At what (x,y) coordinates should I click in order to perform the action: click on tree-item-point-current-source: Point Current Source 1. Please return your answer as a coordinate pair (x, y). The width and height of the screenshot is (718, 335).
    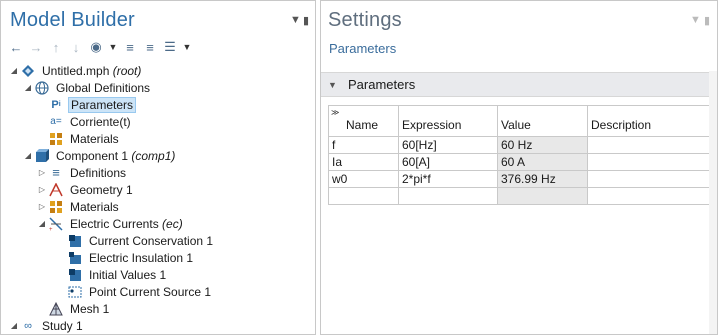
    Looking at the image, I should click on (140, 291).